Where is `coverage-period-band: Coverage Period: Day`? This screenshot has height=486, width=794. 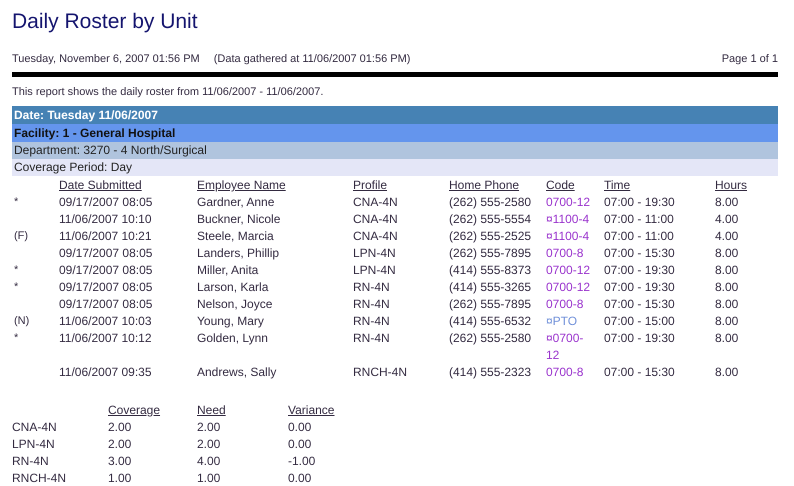 coverage-period-band: Coverage Period: Day is located at coordinates (395, 167).